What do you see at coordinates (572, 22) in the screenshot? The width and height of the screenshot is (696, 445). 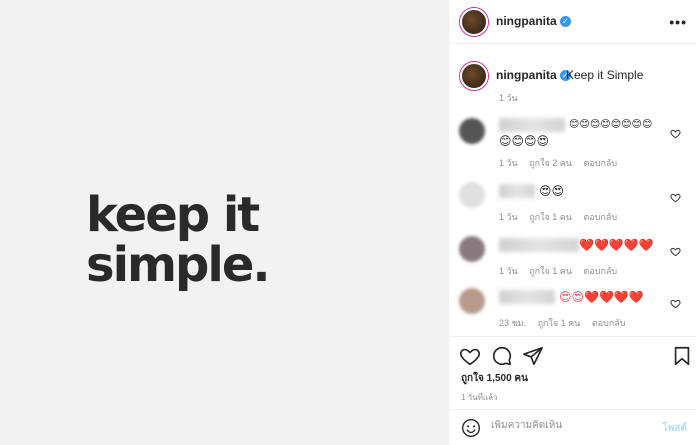 I see `post-header: ningpanita ✓ •••` at bounding box center [572, 22].